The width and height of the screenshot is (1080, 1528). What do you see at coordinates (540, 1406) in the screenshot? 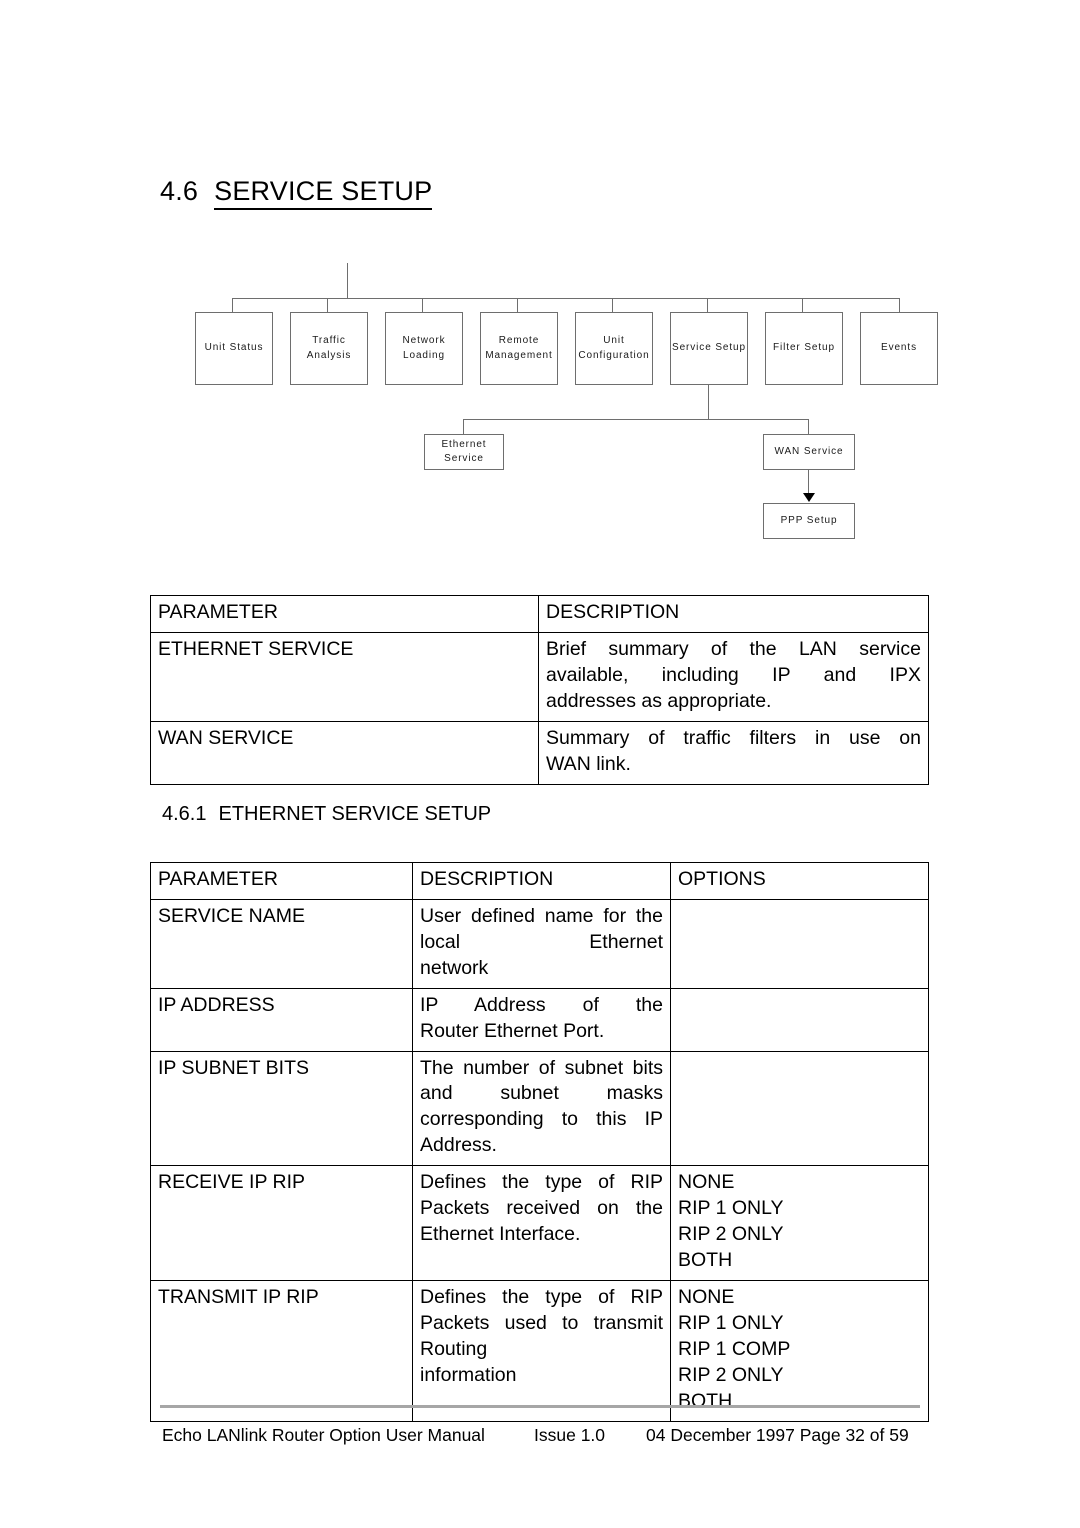
I see `footer-divider` at bounding box center [540, 1406].